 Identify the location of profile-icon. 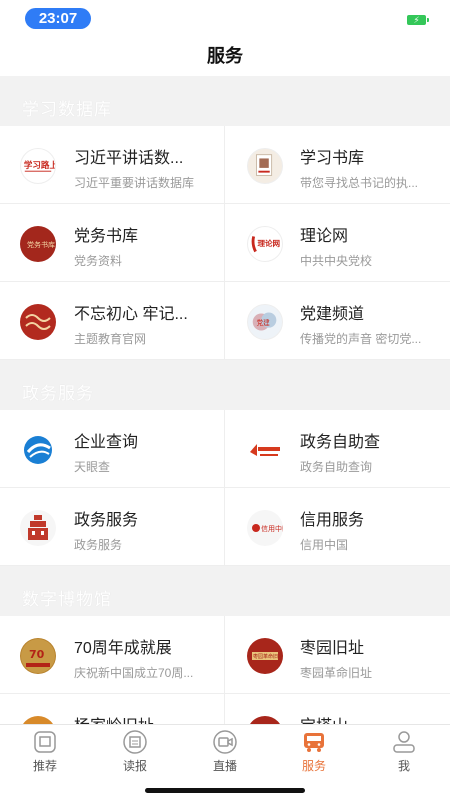
(404, 742).